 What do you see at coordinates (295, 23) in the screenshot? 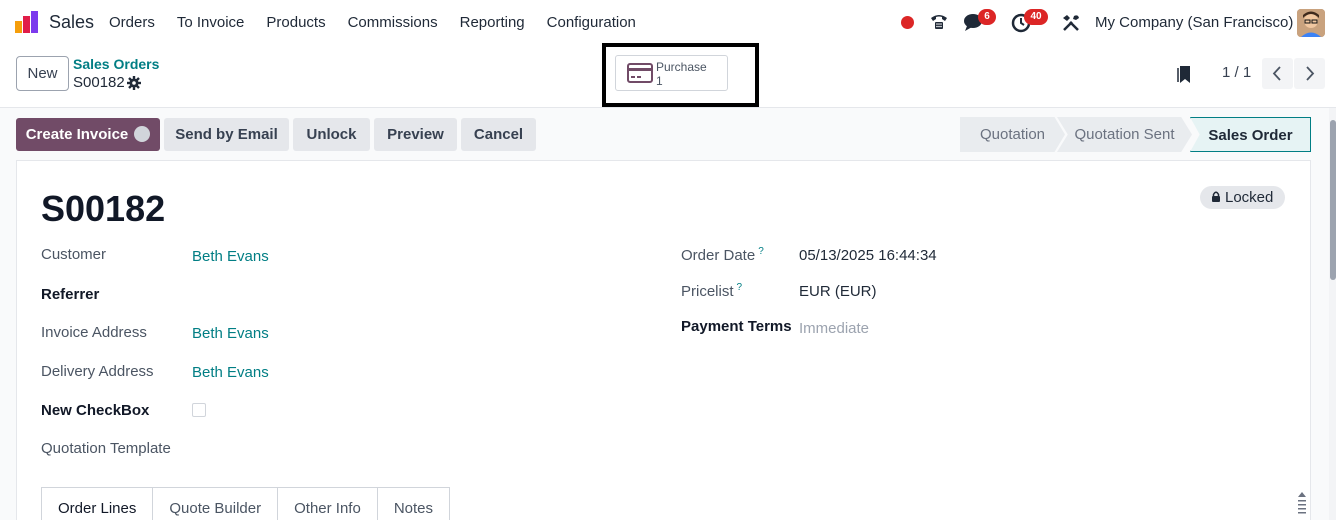
I see `menu-products: Products` at bounding box center [295, 23].